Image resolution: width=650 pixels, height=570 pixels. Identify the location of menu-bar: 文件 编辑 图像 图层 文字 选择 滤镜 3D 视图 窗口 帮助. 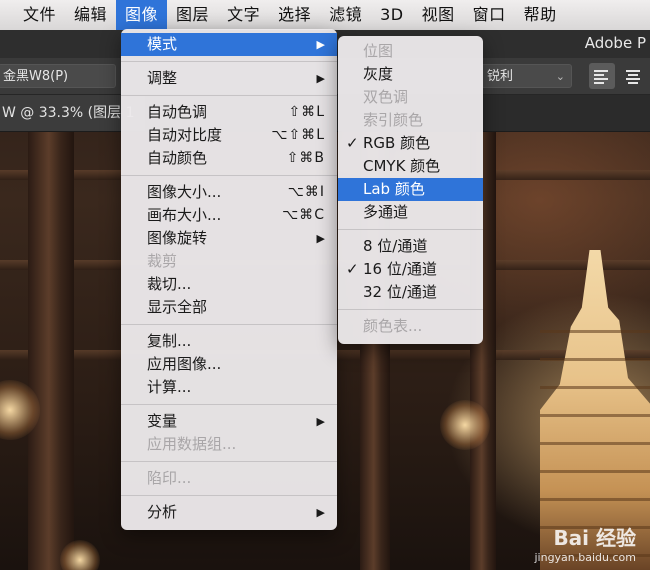
(325, 15).